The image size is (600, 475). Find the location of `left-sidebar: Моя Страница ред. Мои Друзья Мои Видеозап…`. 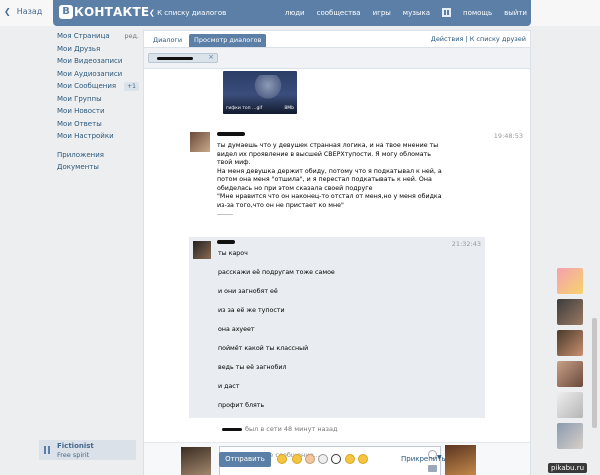

left-sidebar: Моя Страница ред. Мои Друзья Мои Видеозап… is located at coordinates (98, 102).